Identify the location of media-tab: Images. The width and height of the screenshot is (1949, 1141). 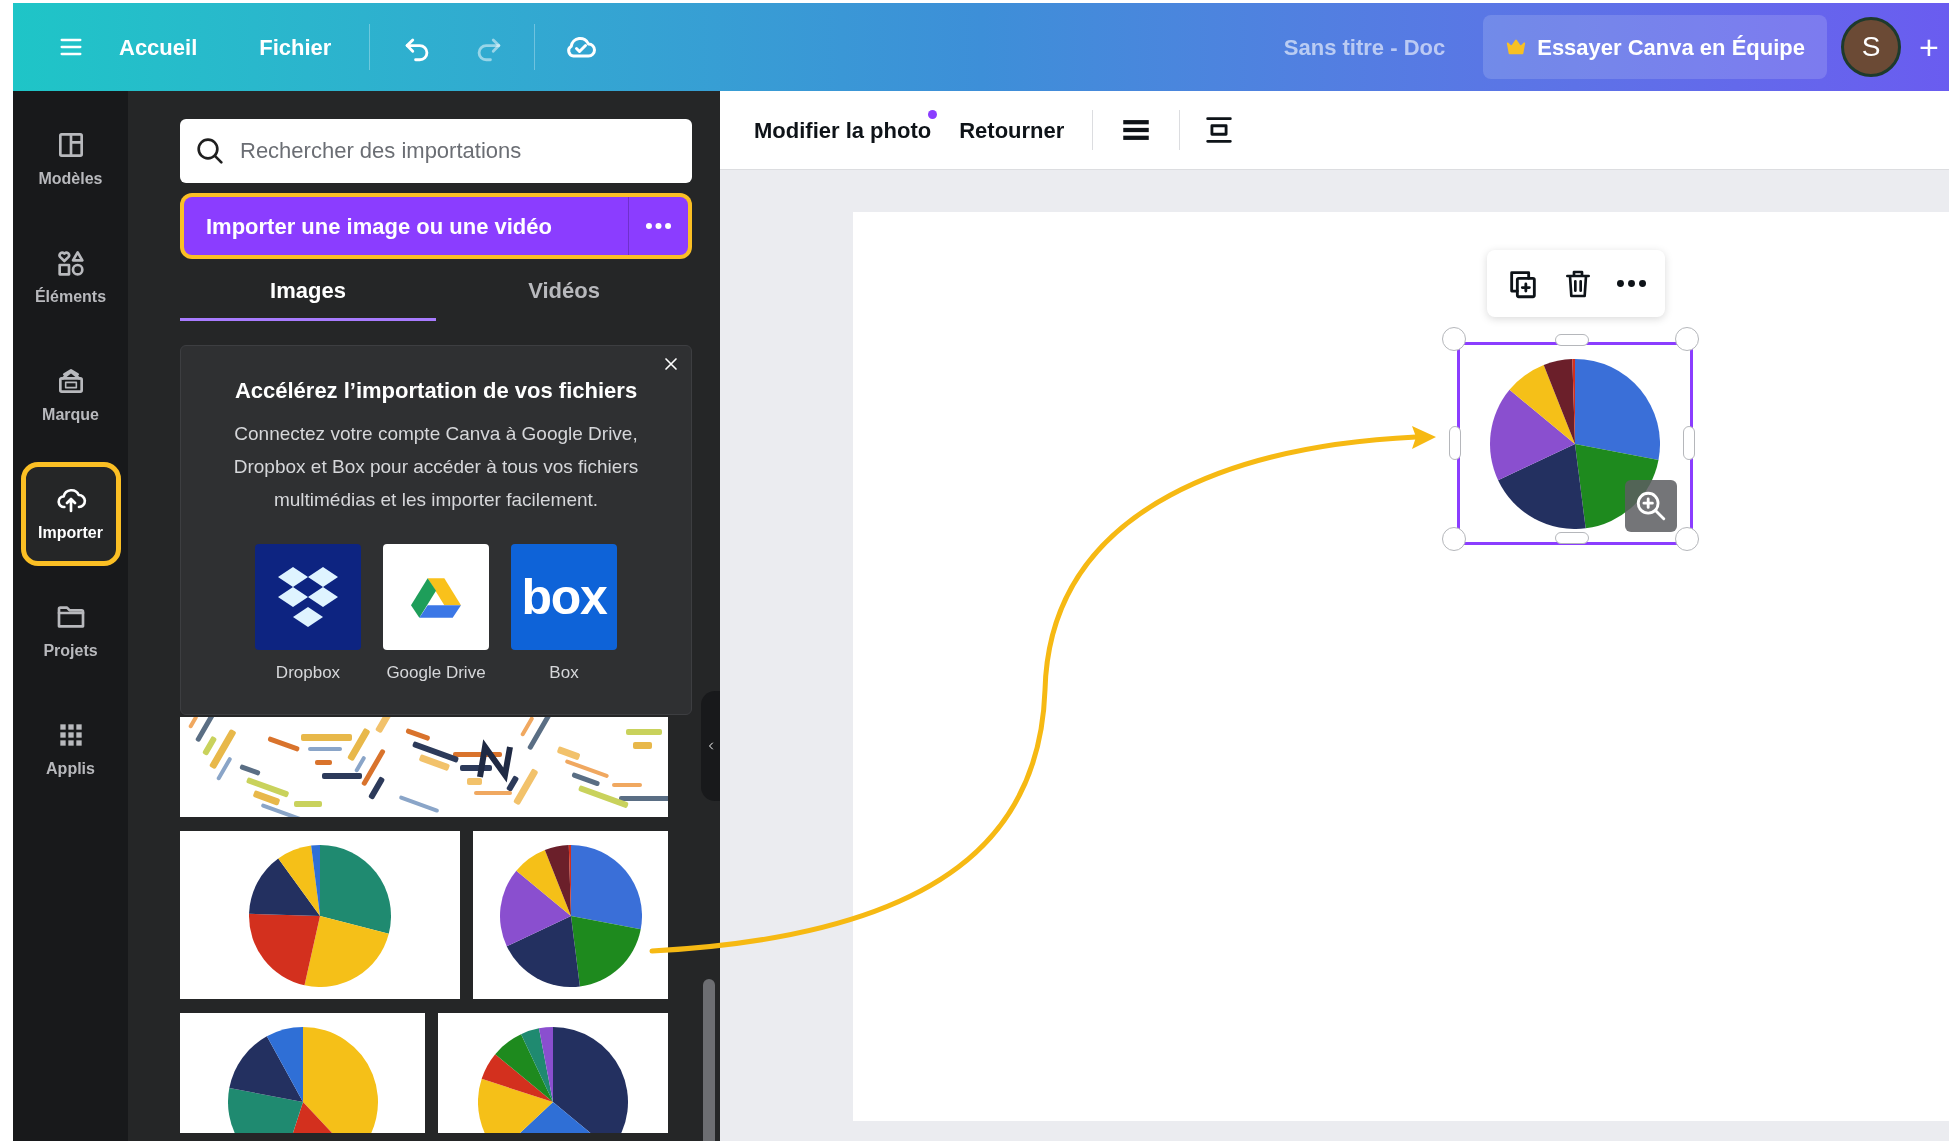
(308, 292).